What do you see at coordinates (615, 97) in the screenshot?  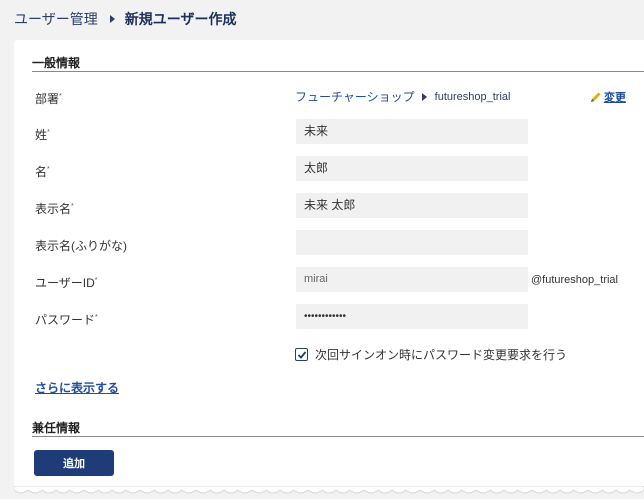 I see `change-label: 変更` at bounding box center [615, 97].